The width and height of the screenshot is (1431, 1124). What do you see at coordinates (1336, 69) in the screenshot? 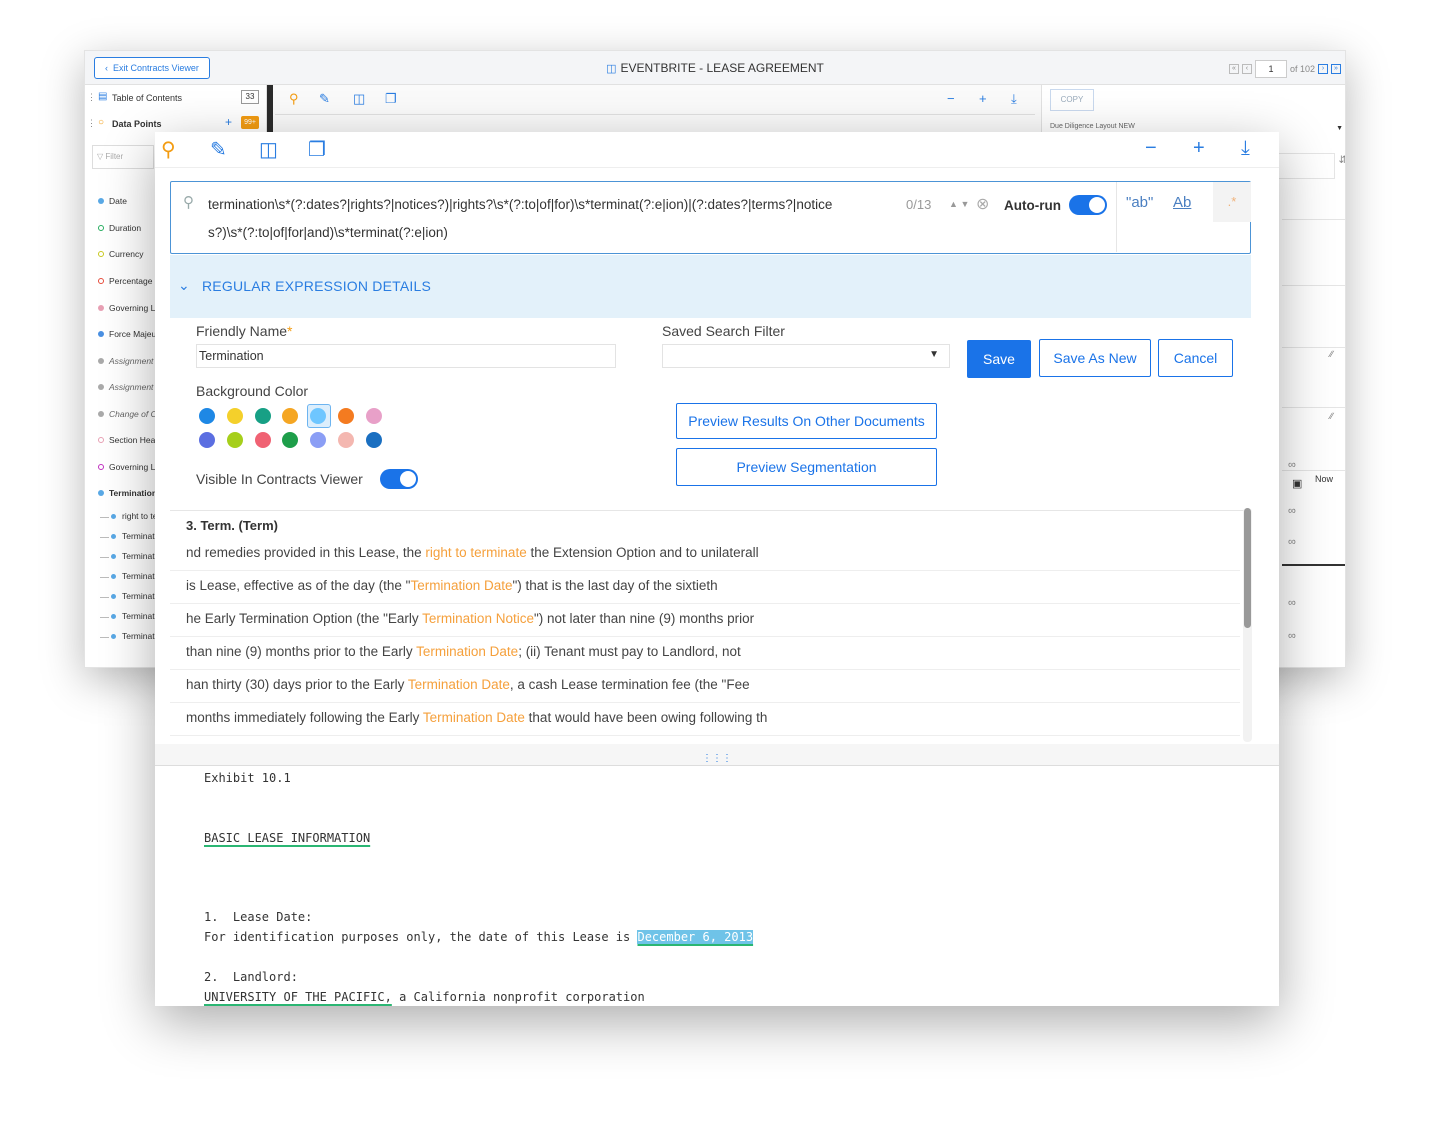
I see `last-page-icon: »` at bounding box center [1336, 69].